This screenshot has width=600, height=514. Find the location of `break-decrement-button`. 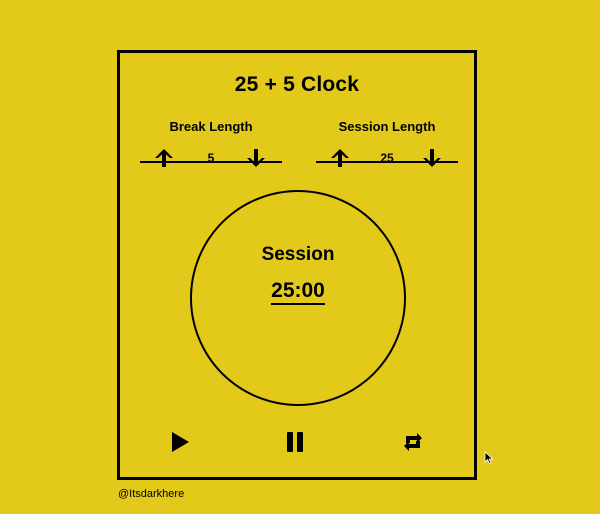

break-decrement-button is located at coordinates (256, 158).